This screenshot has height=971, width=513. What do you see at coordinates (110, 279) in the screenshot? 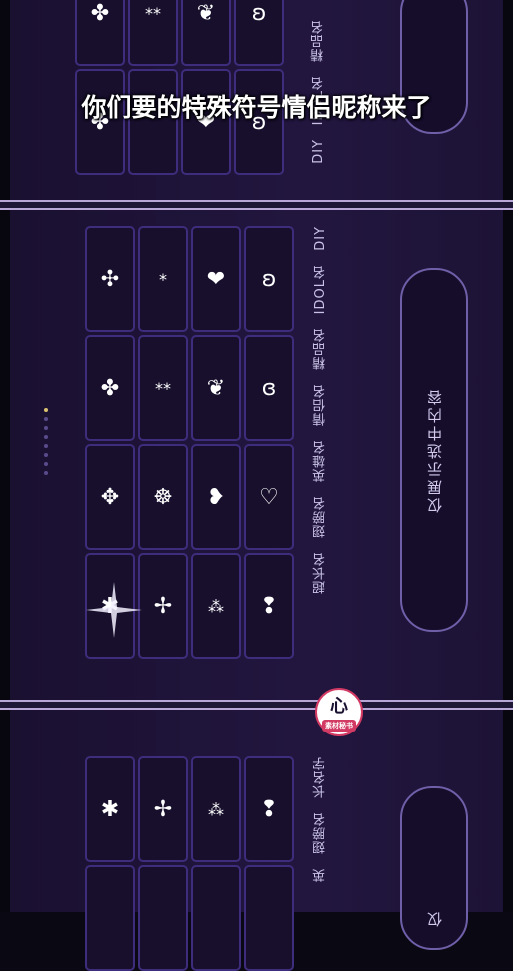
I see `symbol-cell: ✣` at bounding box center [110, 279].